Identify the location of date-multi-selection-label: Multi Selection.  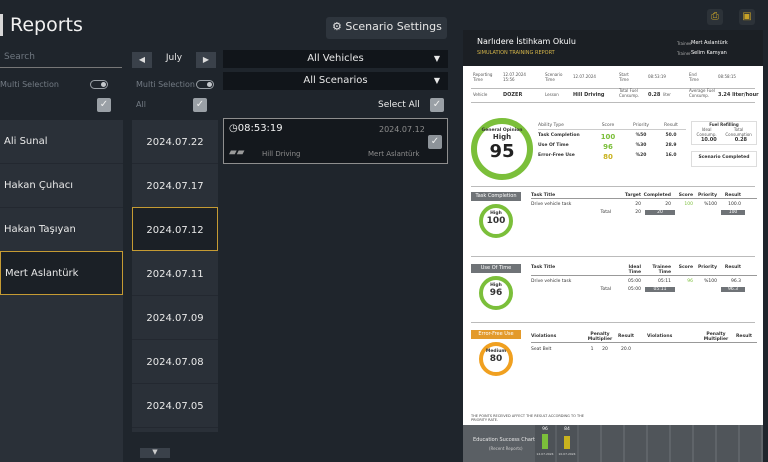
(165, 84).